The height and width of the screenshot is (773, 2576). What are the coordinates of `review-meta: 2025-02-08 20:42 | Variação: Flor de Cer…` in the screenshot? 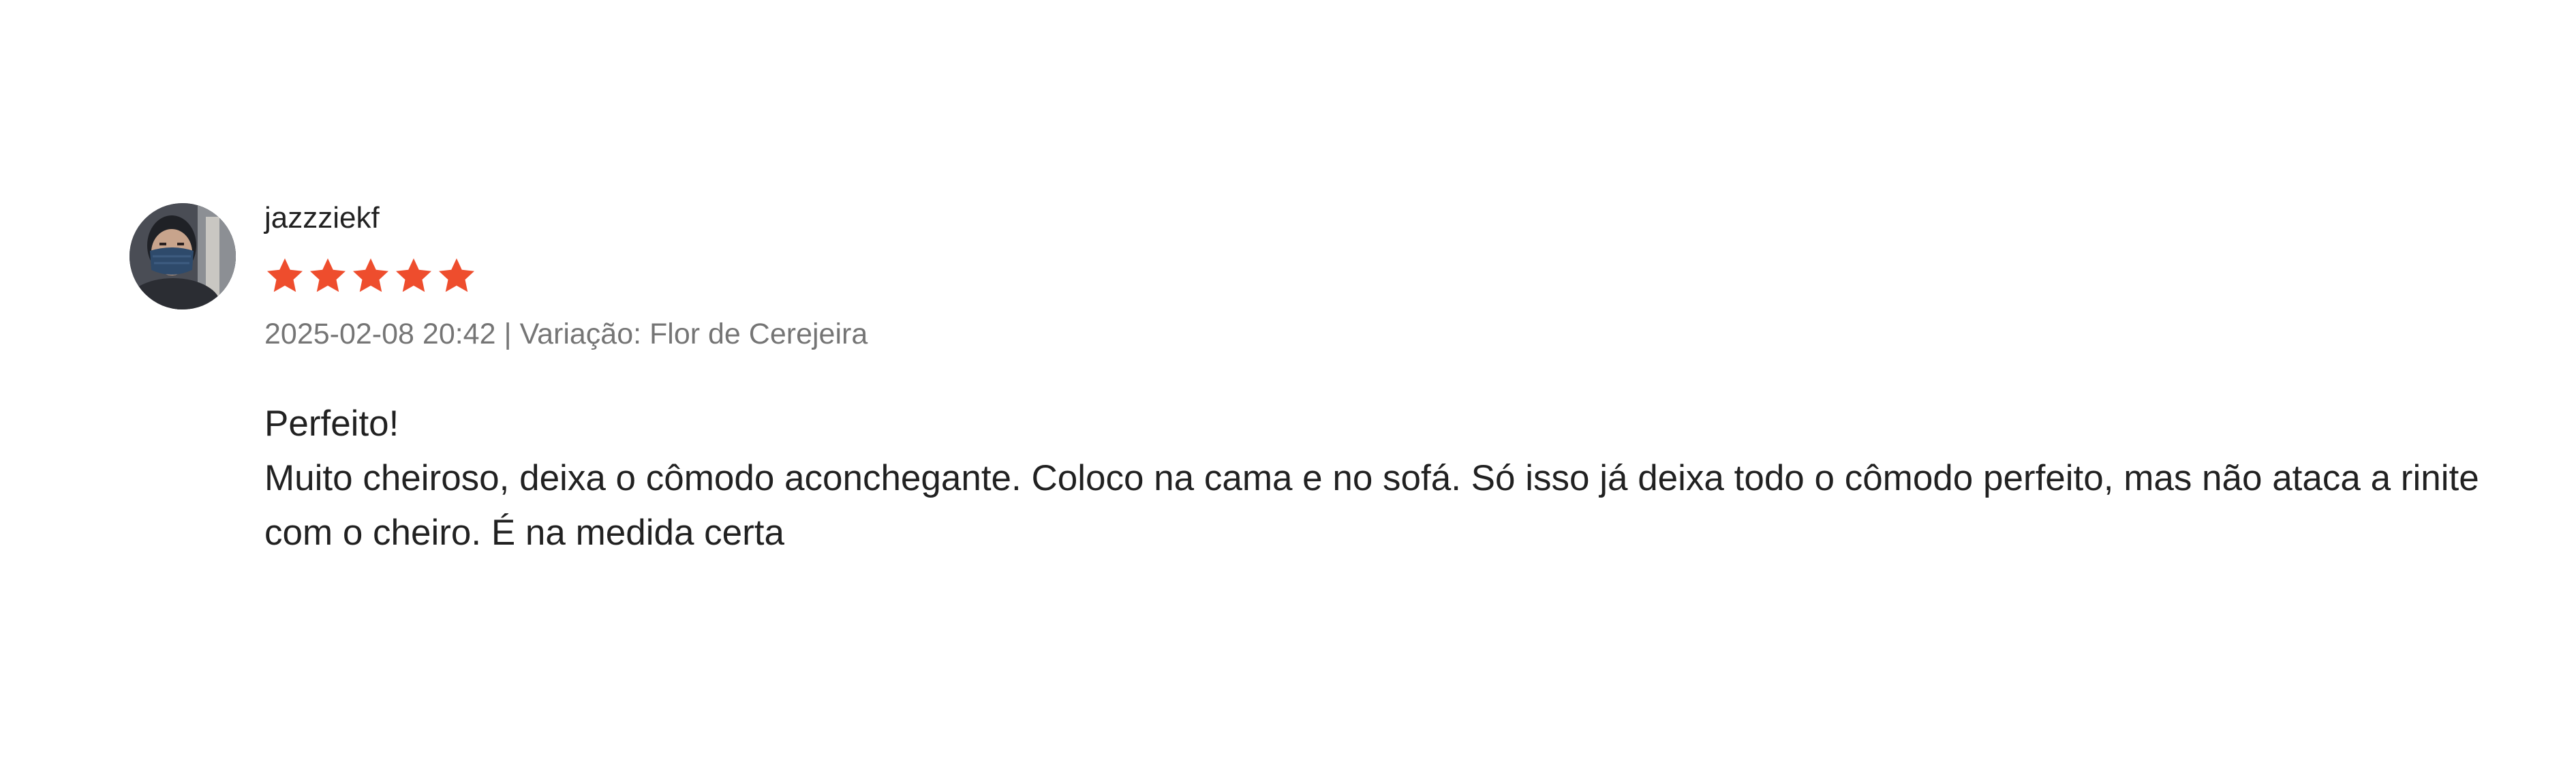 It's located at (1410, 334).